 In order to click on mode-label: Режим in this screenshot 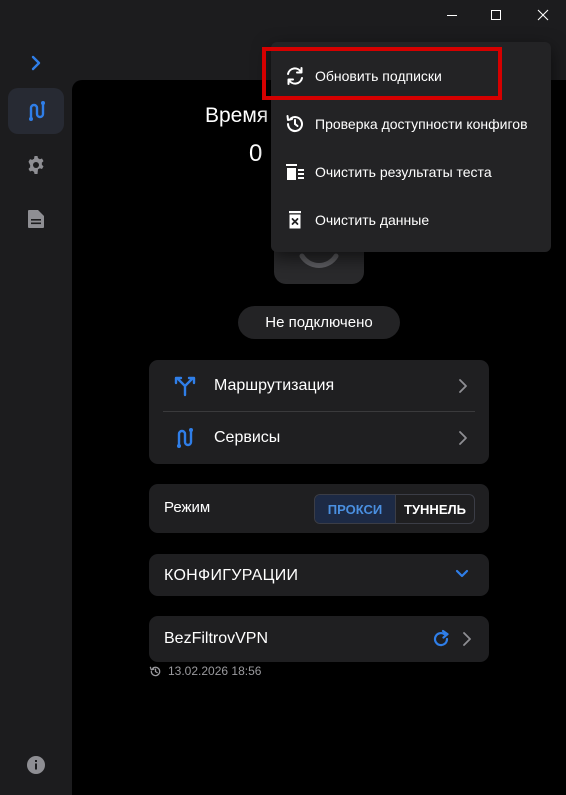, I will do `click(187, 507)`.